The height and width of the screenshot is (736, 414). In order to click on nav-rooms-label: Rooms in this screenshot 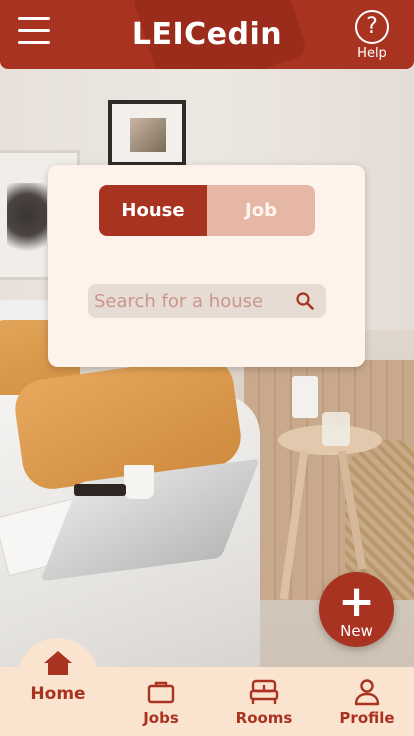, I will do `click(264, 718)`.